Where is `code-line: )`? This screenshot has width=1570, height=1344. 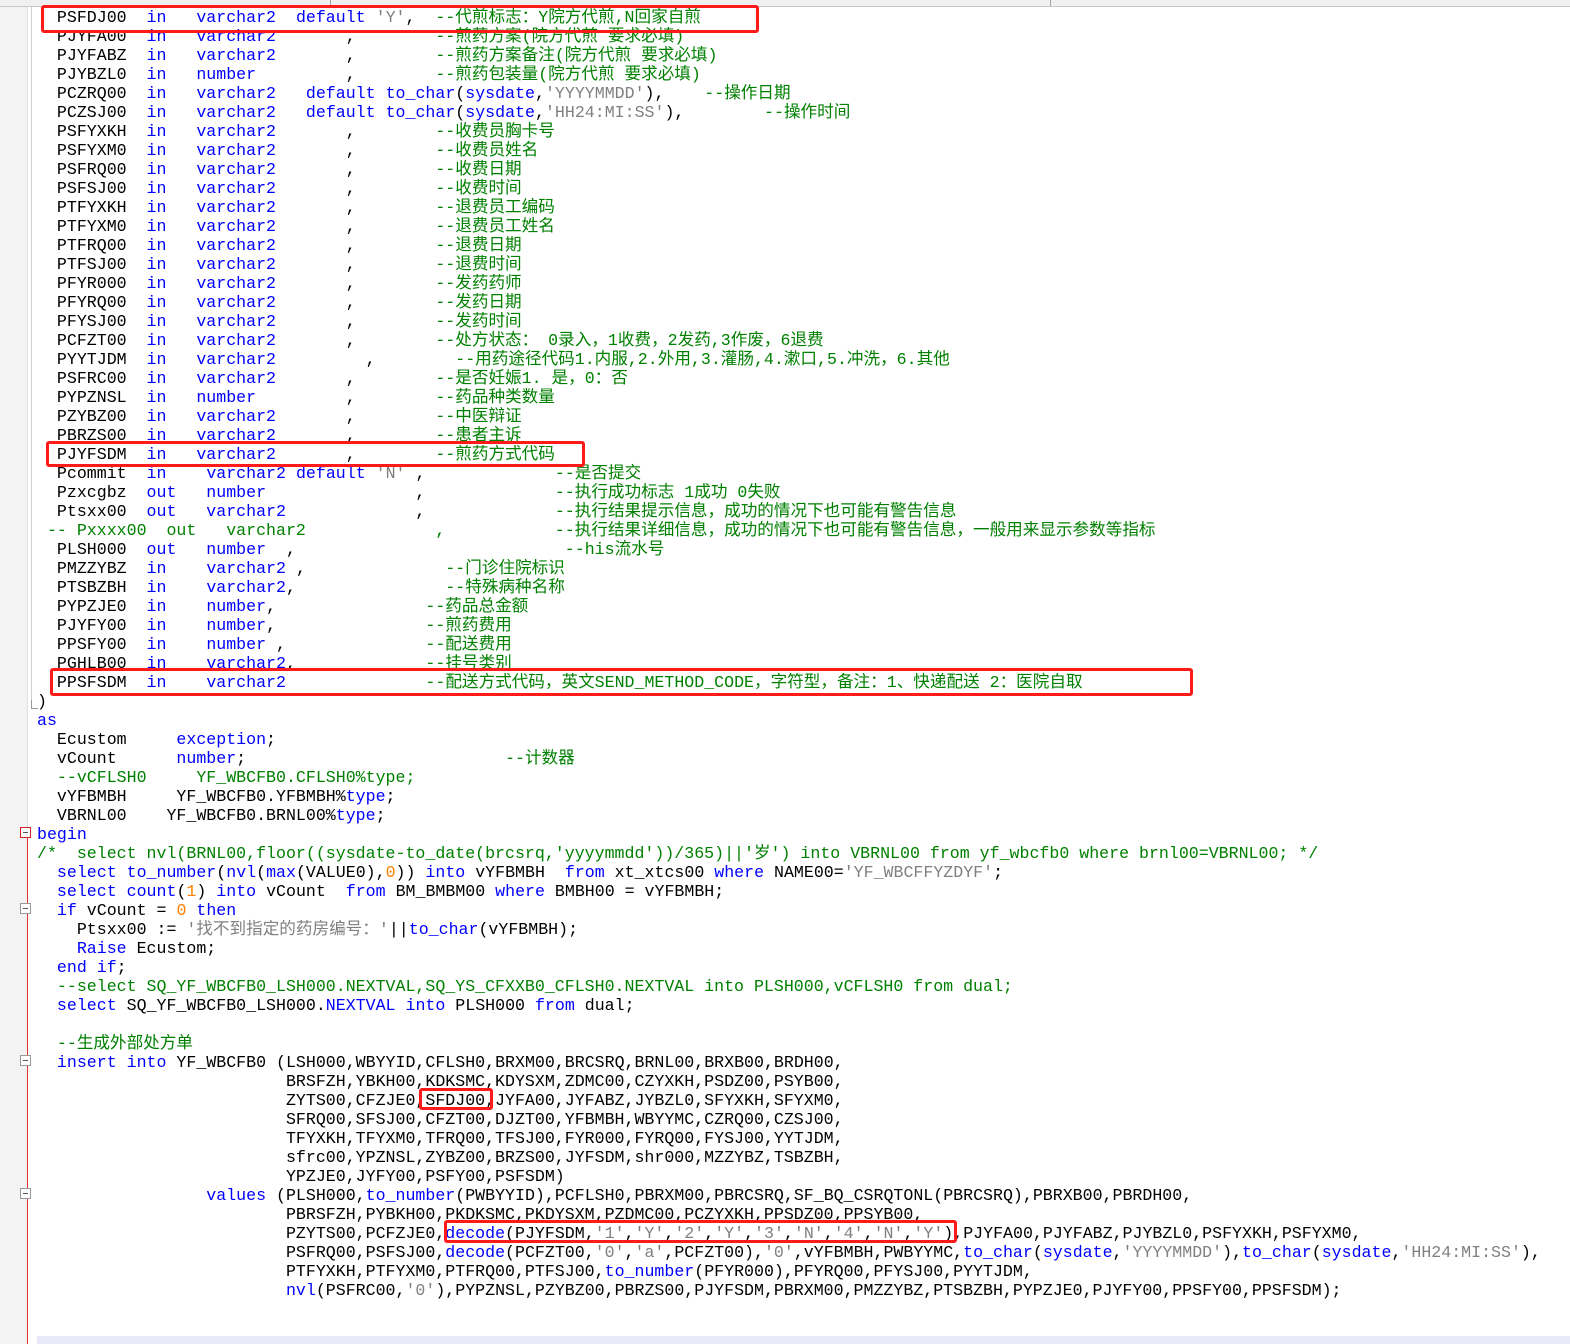 code-line: ) is located at coordinates (789, 701).